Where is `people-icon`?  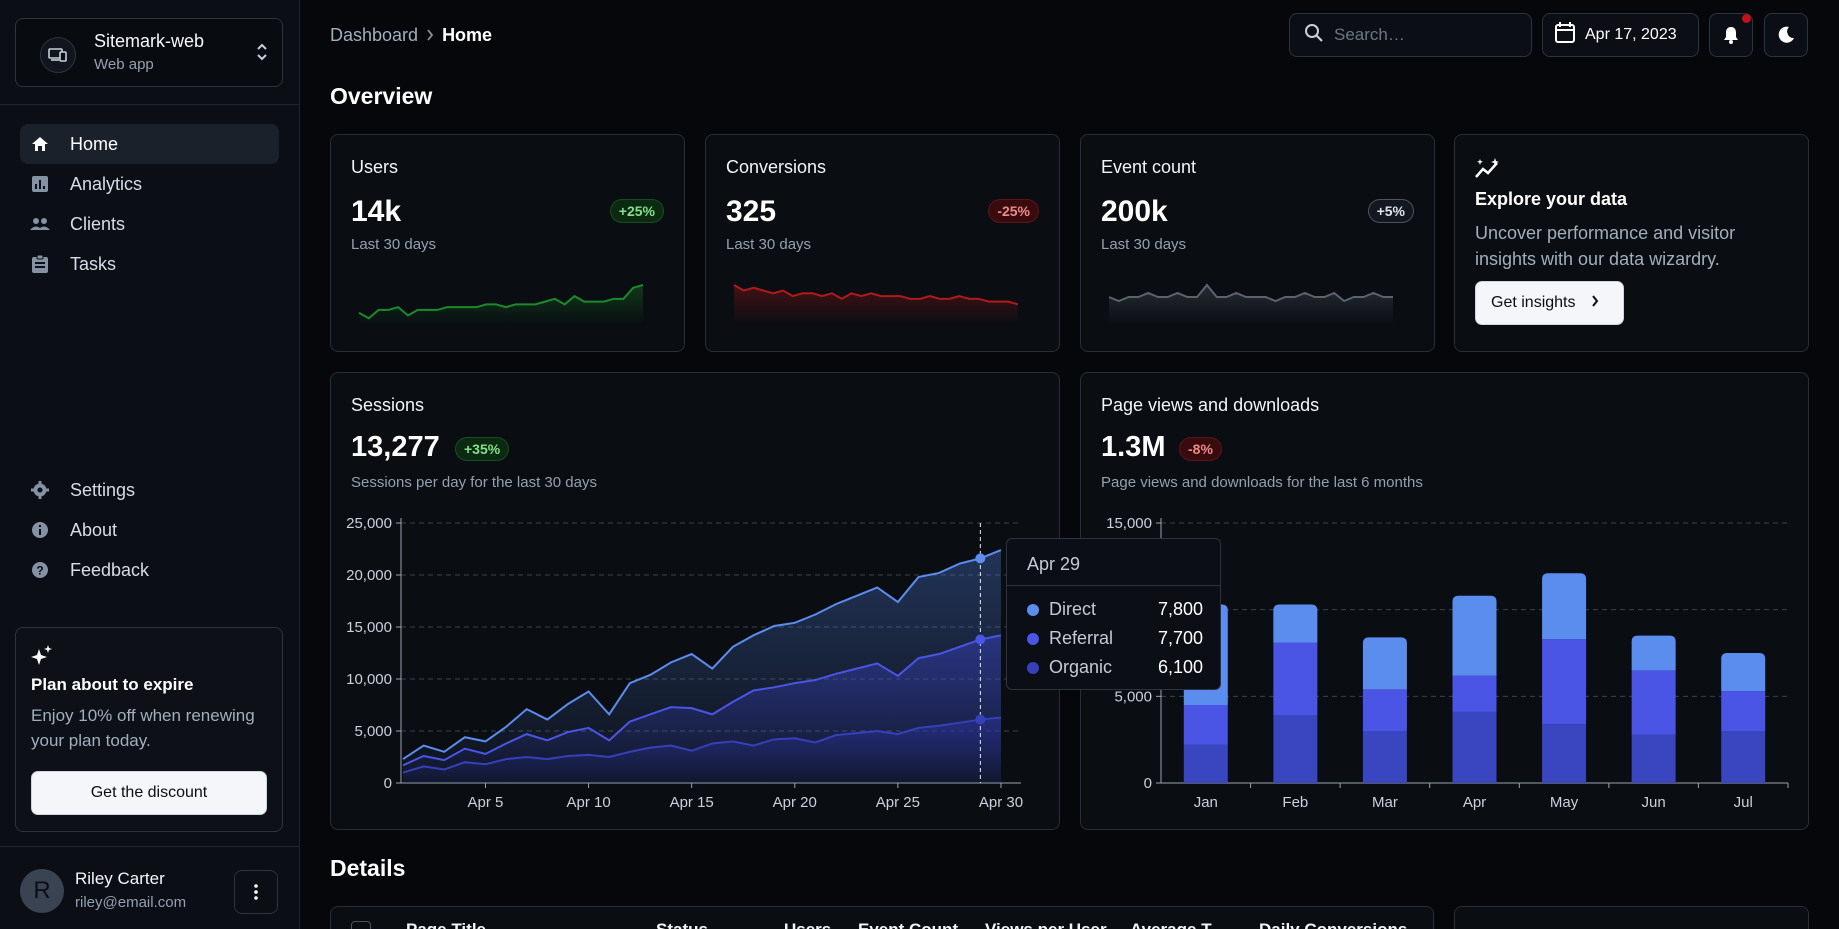 people-icon is located at coordinates (40, 224).